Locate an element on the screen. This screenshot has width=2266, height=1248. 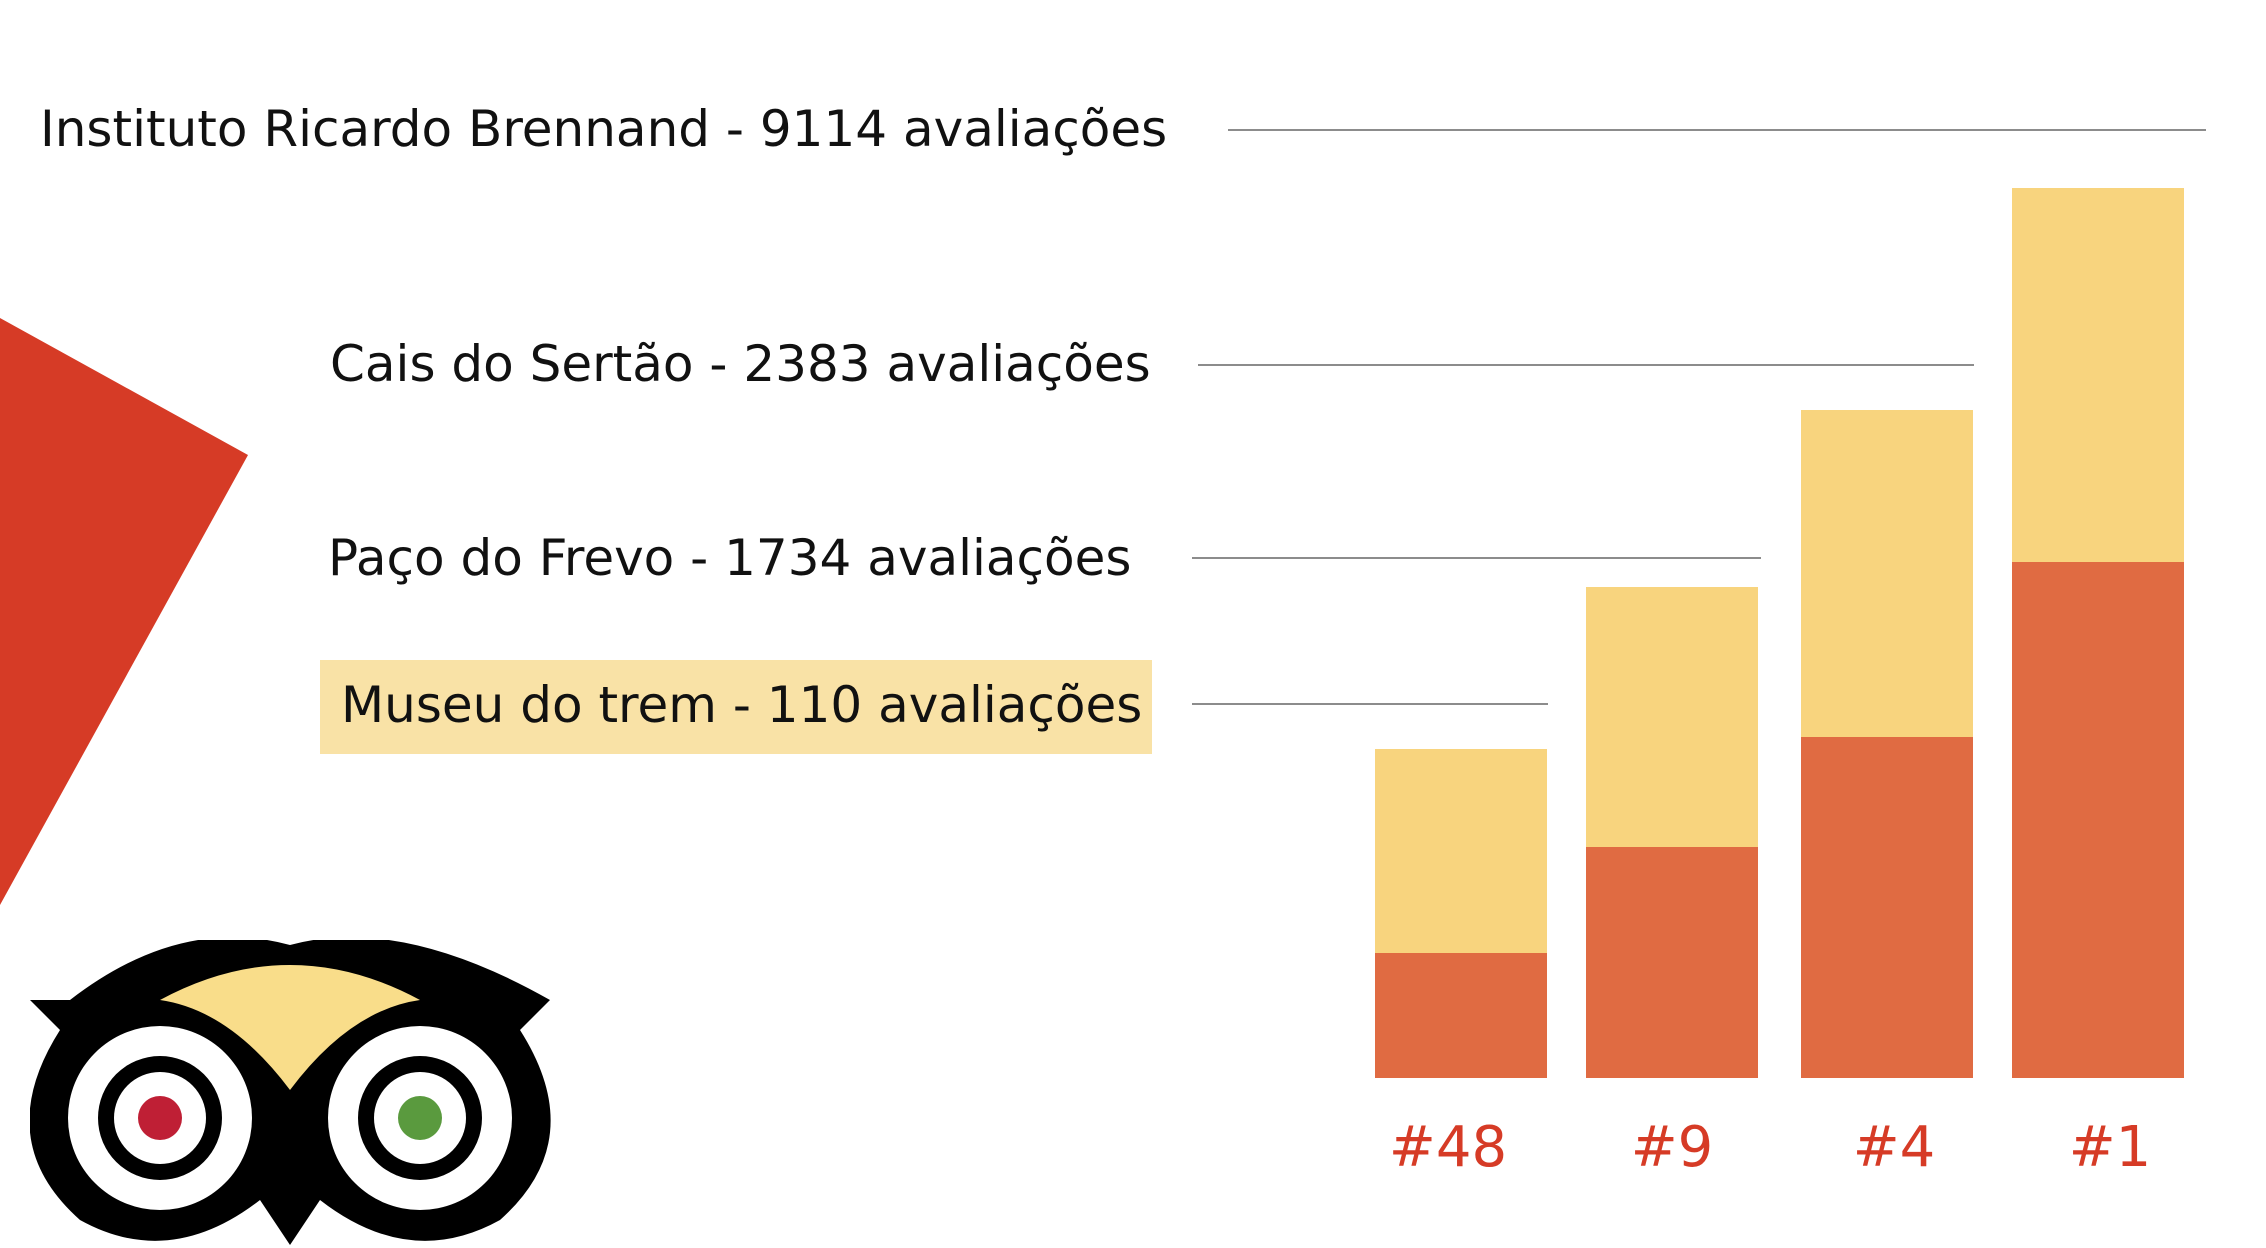
label-museu-do-trem: Museu do trem - 110 avaliações is located at coordinates (736, 707).